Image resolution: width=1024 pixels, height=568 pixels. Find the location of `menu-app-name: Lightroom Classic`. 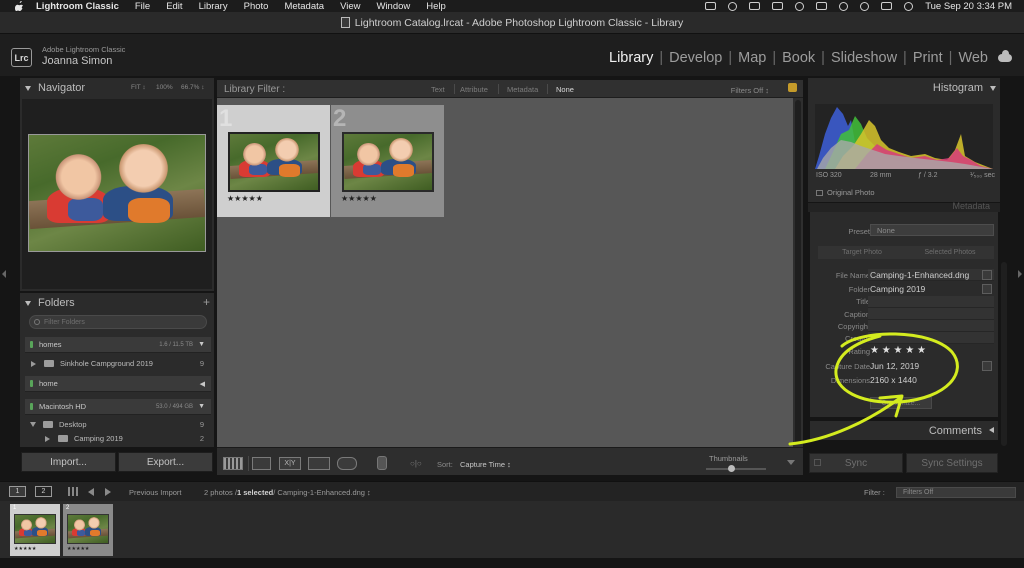

menu-app-name: Lightroom Classic is located at coordinates (77, 6).